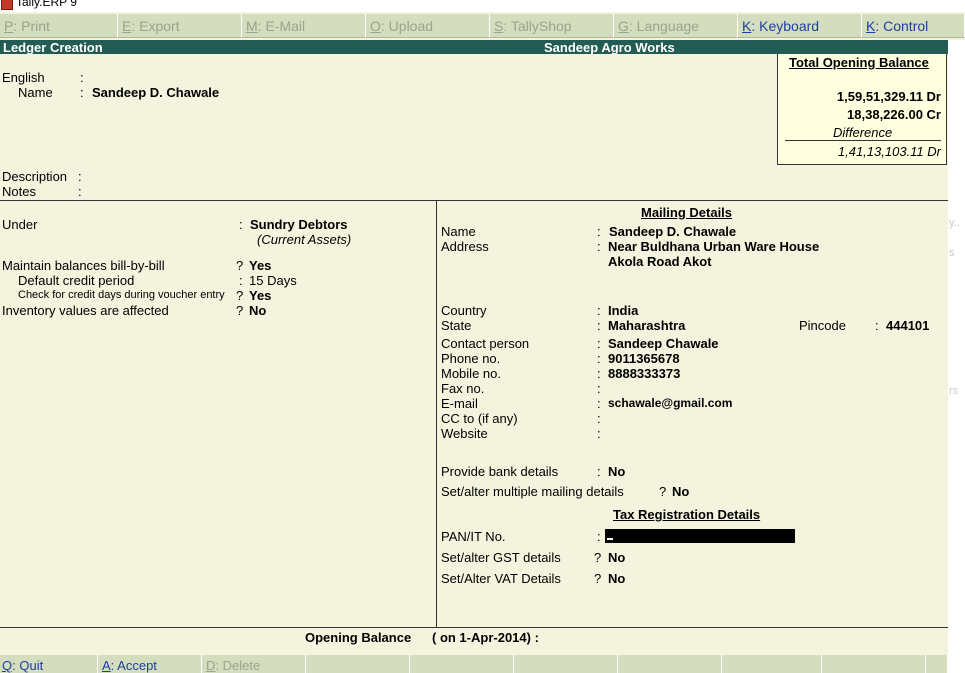  Describe the element at coordinates (464, 433) in the screenshot. I see `website-label: Website` at that location.